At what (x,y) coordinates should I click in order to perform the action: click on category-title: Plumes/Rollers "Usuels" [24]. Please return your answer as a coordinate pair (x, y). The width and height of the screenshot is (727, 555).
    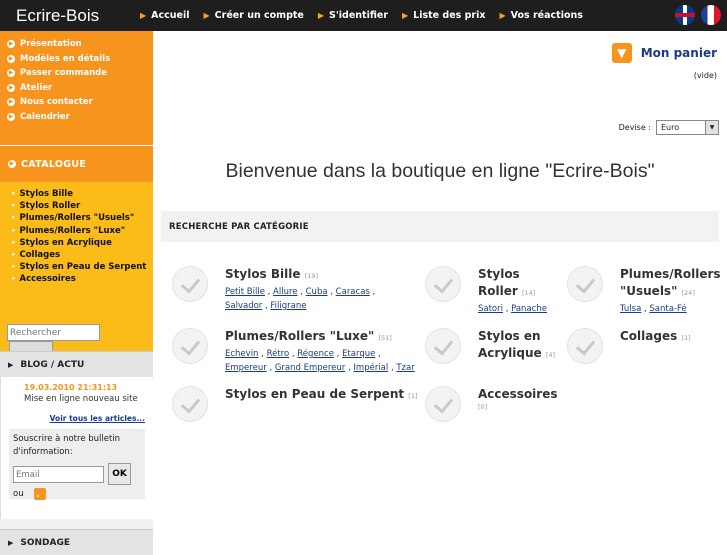
    Looking at the image, I should click on (670, 284).